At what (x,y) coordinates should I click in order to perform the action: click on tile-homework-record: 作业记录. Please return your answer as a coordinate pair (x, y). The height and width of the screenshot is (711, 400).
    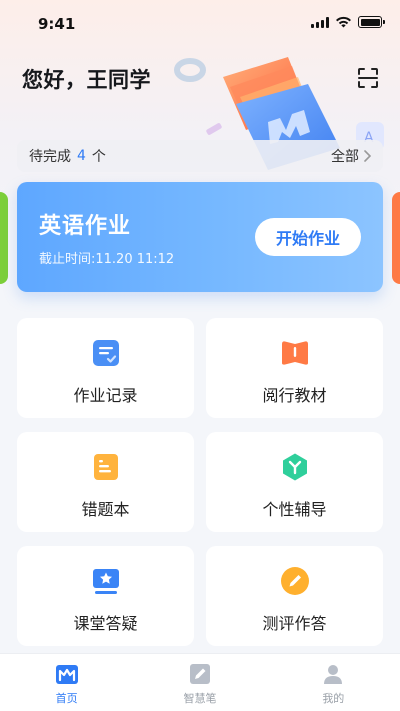
    Looking at the image, I should click on (105, 368).